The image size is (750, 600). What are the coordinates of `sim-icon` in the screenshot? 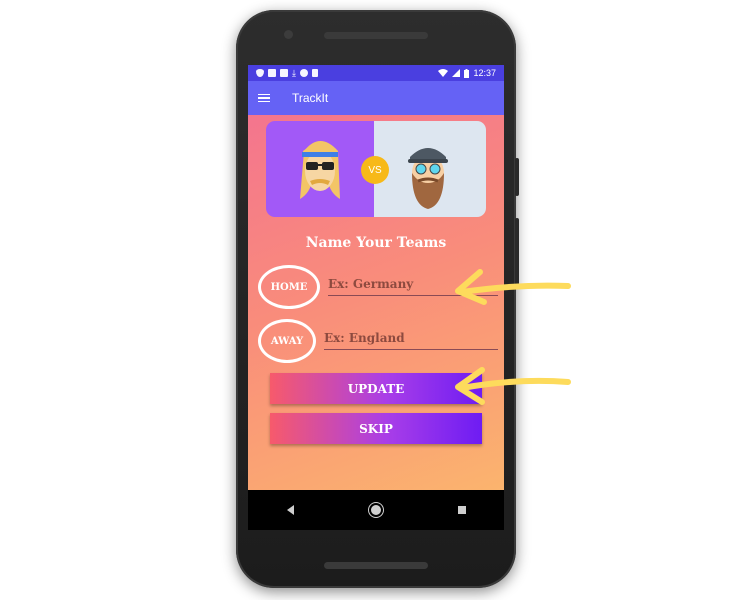 It's located at (314, 73).